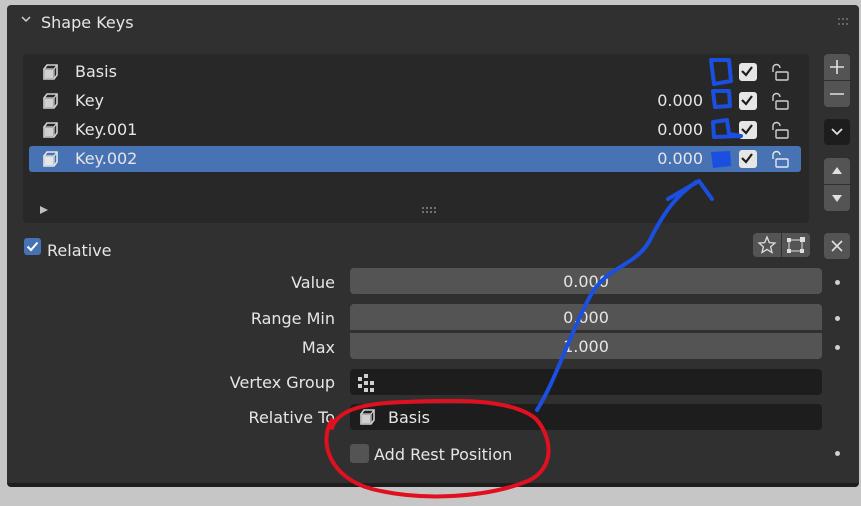  I want to click on max-field-text: 1.000, so click(586, 346).